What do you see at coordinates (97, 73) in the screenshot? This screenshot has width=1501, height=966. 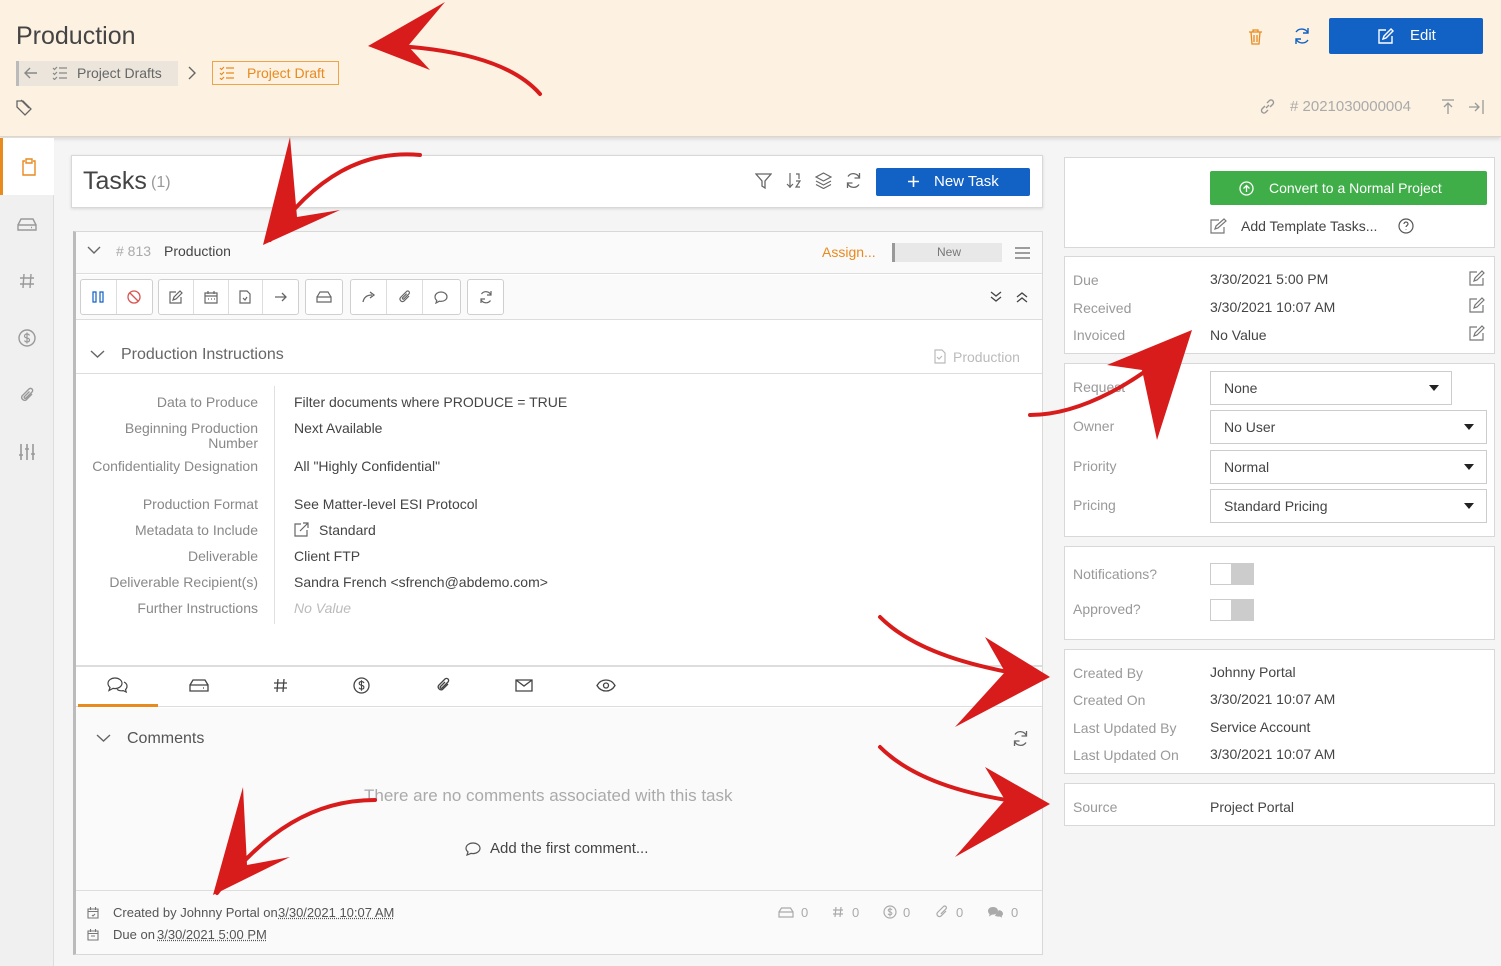 I see `breadcrumb-back: Project Drafts` at bounding box center [97, 73].